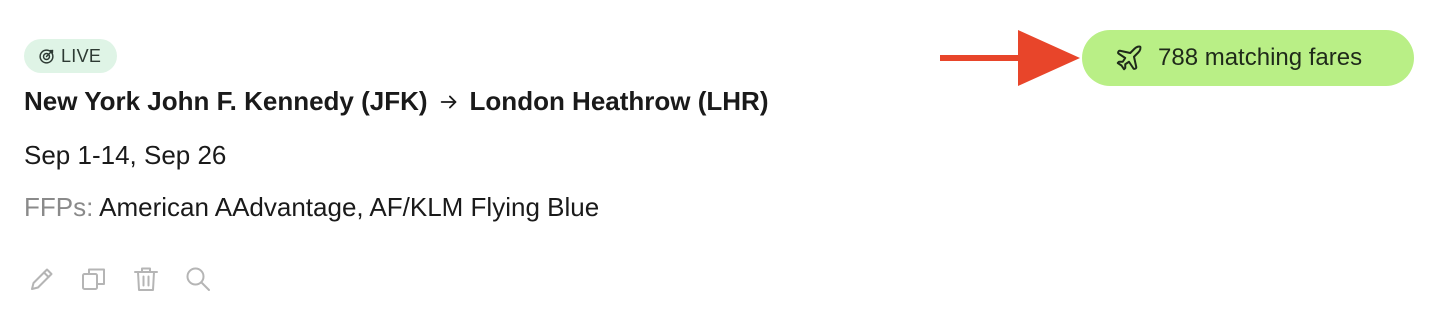 This screenshot has height=332, width=1438. Describe the element at coordinates (81, 55) in the screenshot. I see `live-status-label: LIVE` at that location.